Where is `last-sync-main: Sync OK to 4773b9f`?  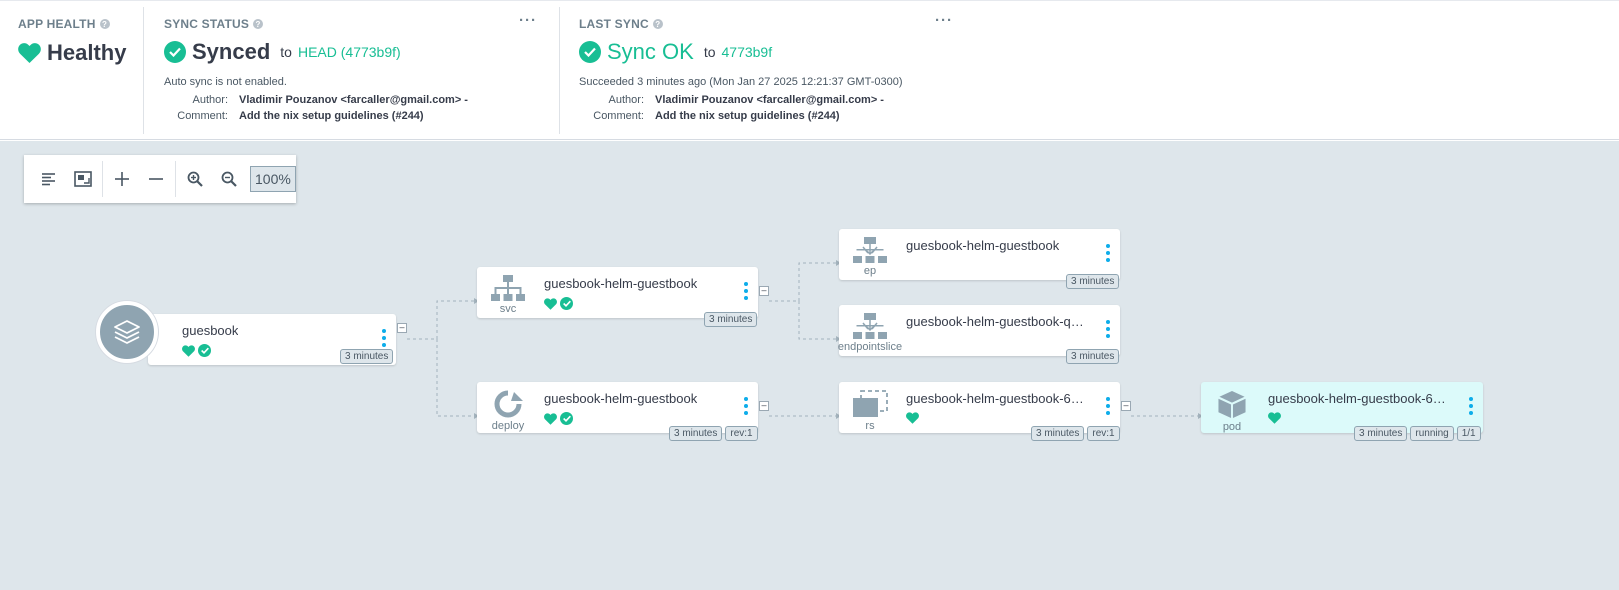 last-sync-main: Sync OK to 4773b9f is located at coordinates (675, 52).